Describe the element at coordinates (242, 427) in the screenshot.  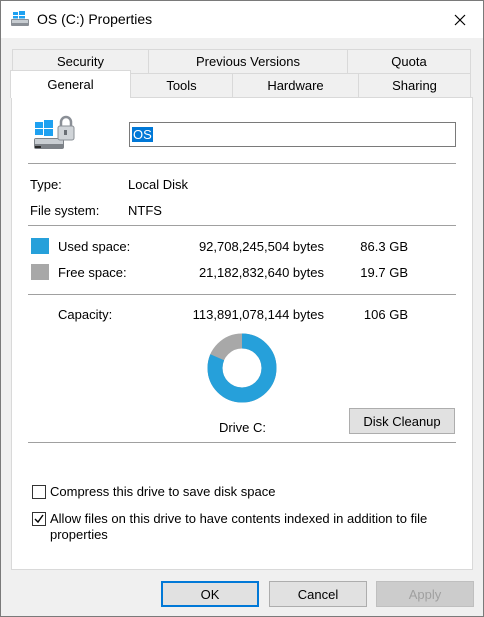
I see `drive-label: Drive C:` at that location.